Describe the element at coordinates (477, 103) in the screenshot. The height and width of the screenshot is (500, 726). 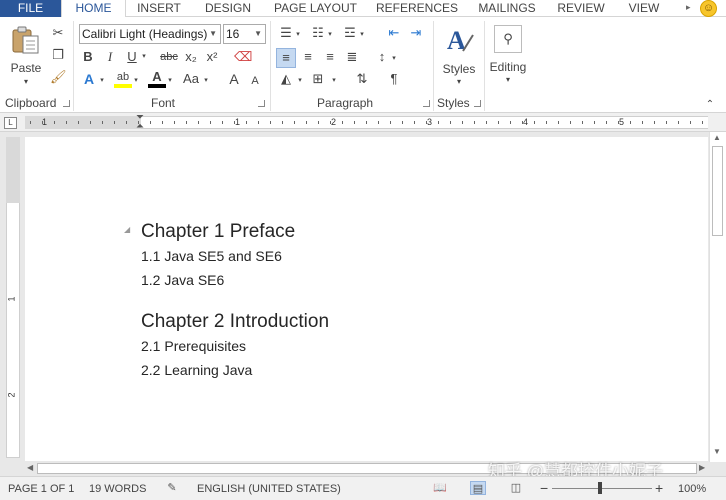
I see `styles-launcher-icon` at that location.